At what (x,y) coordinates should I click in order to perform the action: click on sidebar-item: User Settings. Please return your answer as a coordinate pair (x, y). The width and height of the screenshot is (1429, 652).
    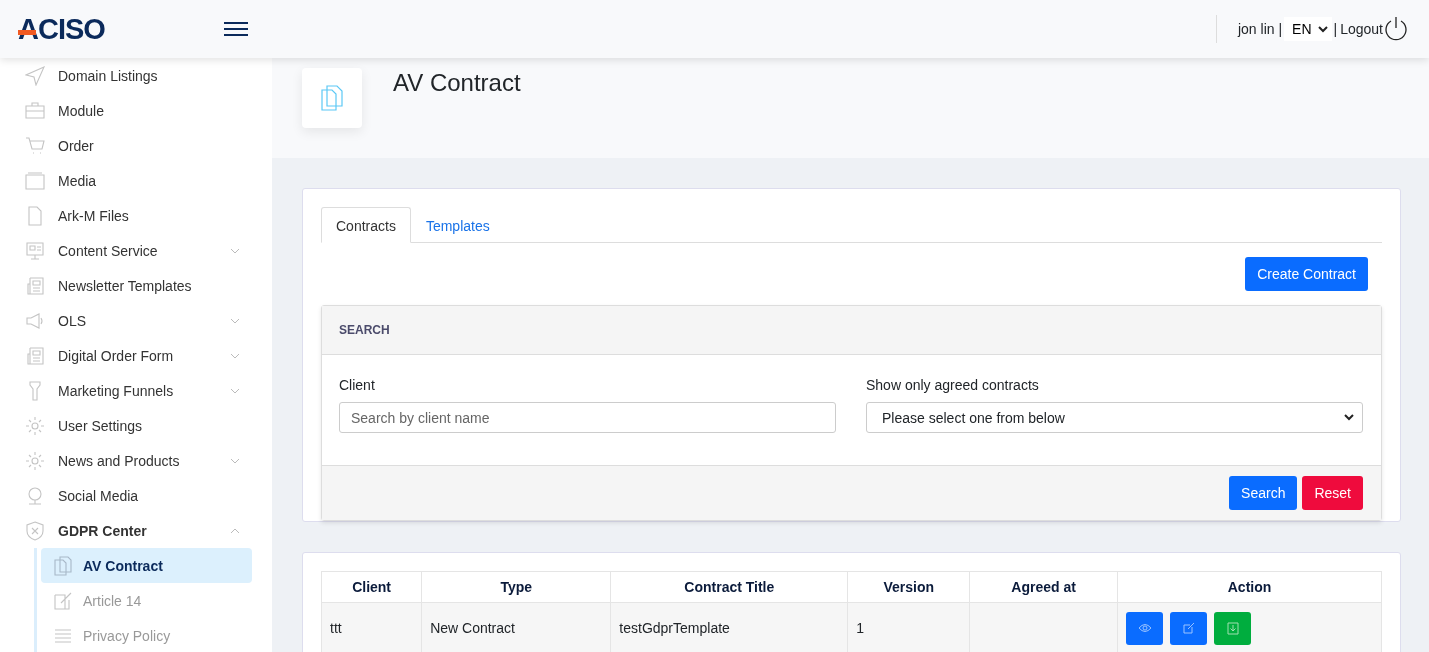
    Looking at the image, I should click on (136, 425).